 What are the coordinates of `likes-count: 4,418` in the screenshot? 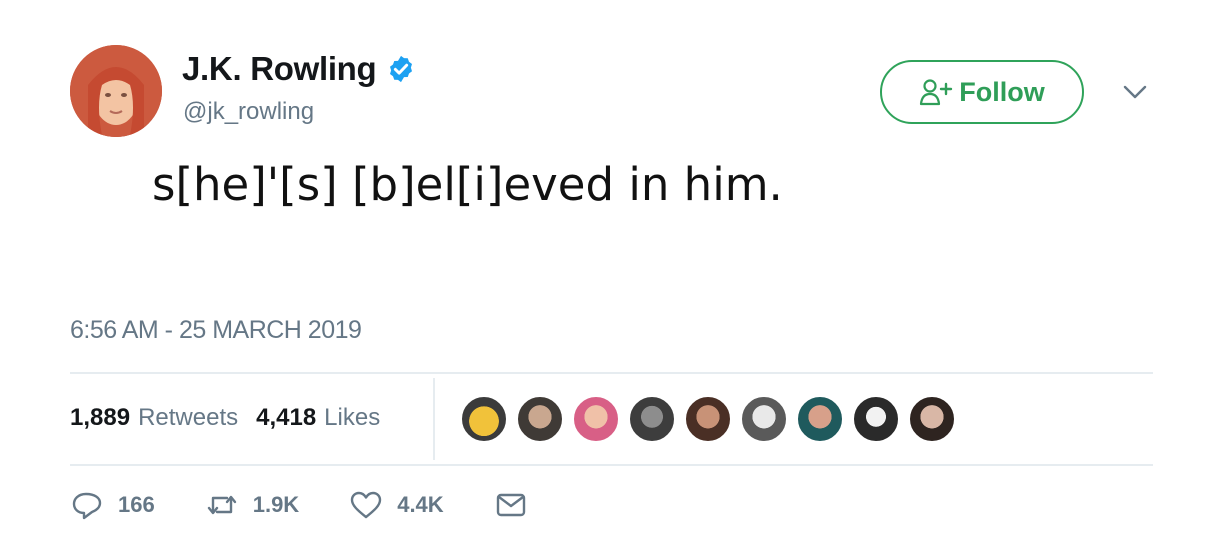 It's located at (286, 418).